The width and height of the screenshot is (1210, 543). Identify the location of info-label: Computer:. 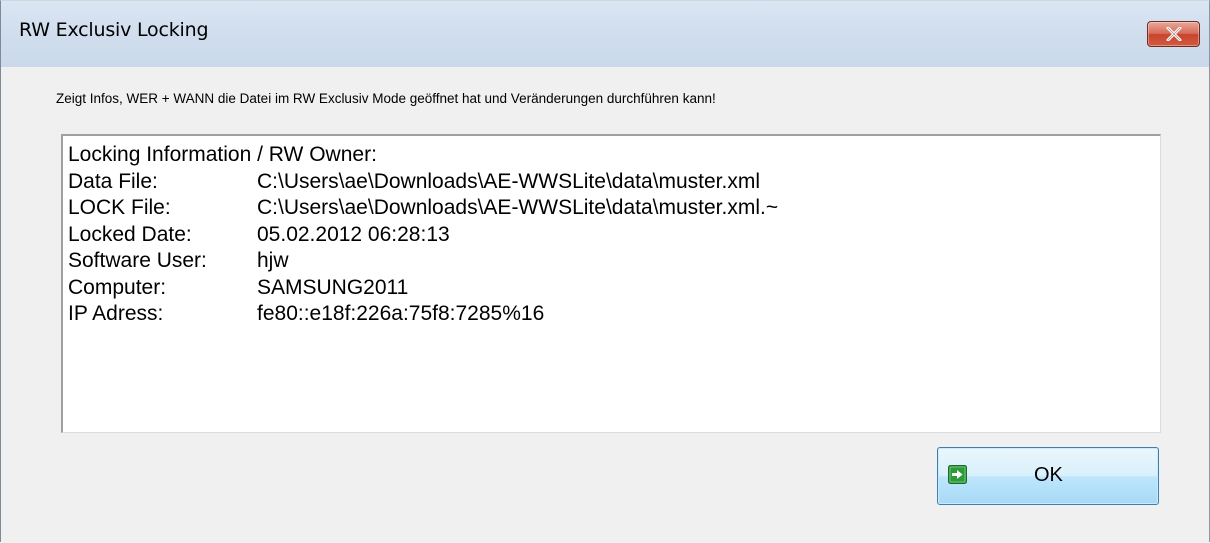
(117, 287).